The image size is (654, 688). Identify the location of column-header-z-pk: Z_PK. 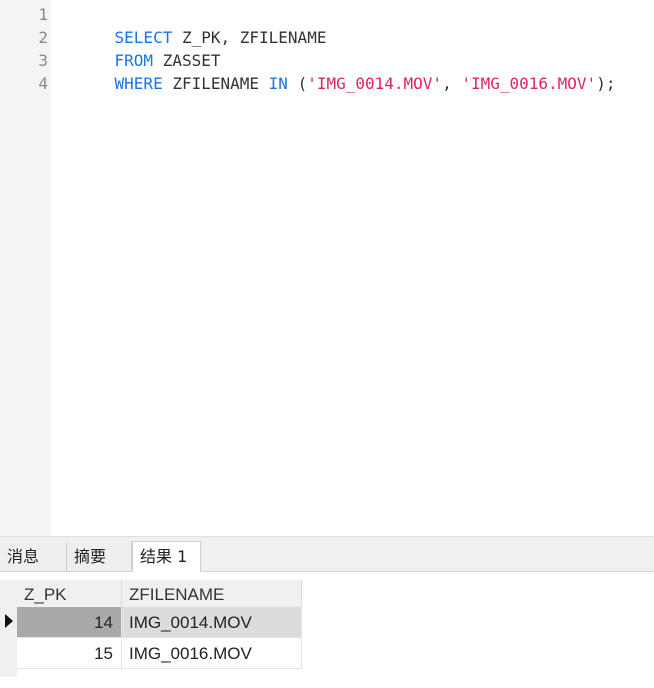
(69, 594).